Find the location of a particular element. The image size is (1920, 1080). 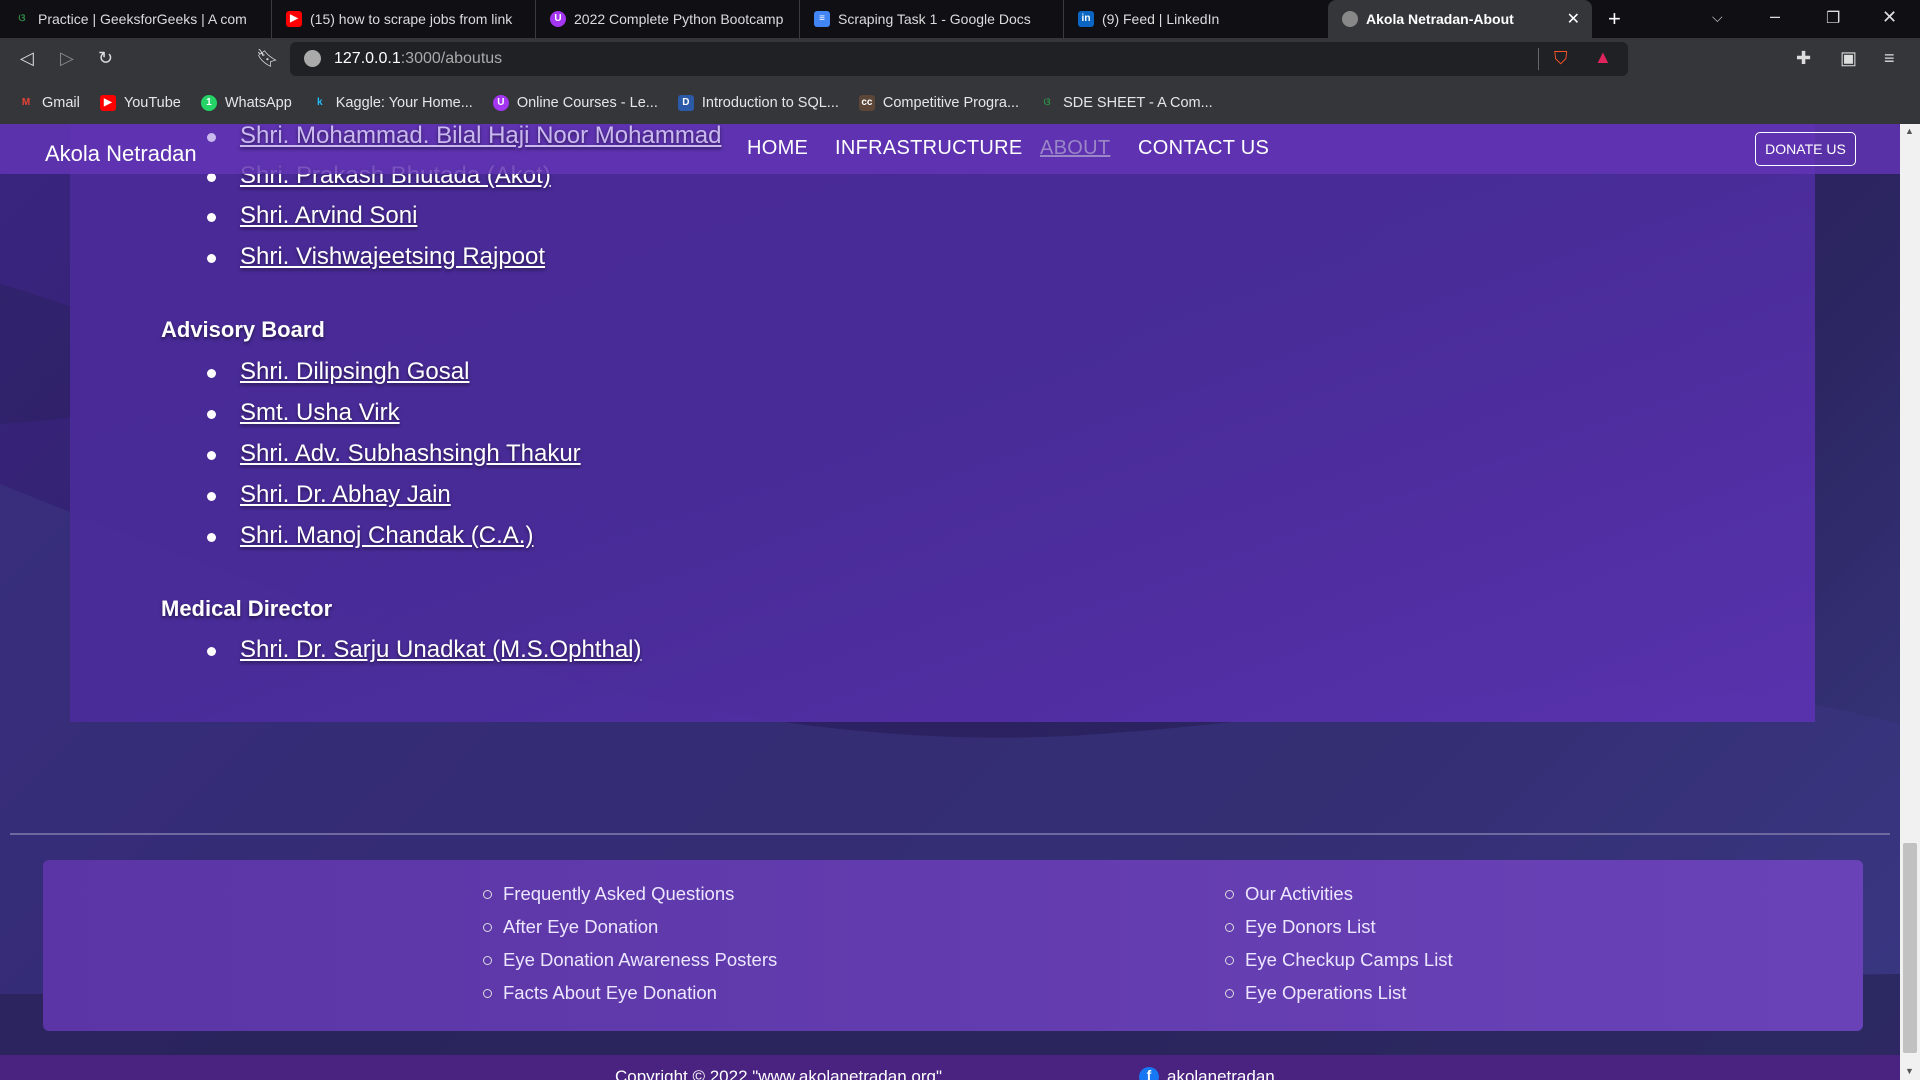

browser-tab-active: Akola Netradan-About ✕ is located at coordinates (1460, 19).